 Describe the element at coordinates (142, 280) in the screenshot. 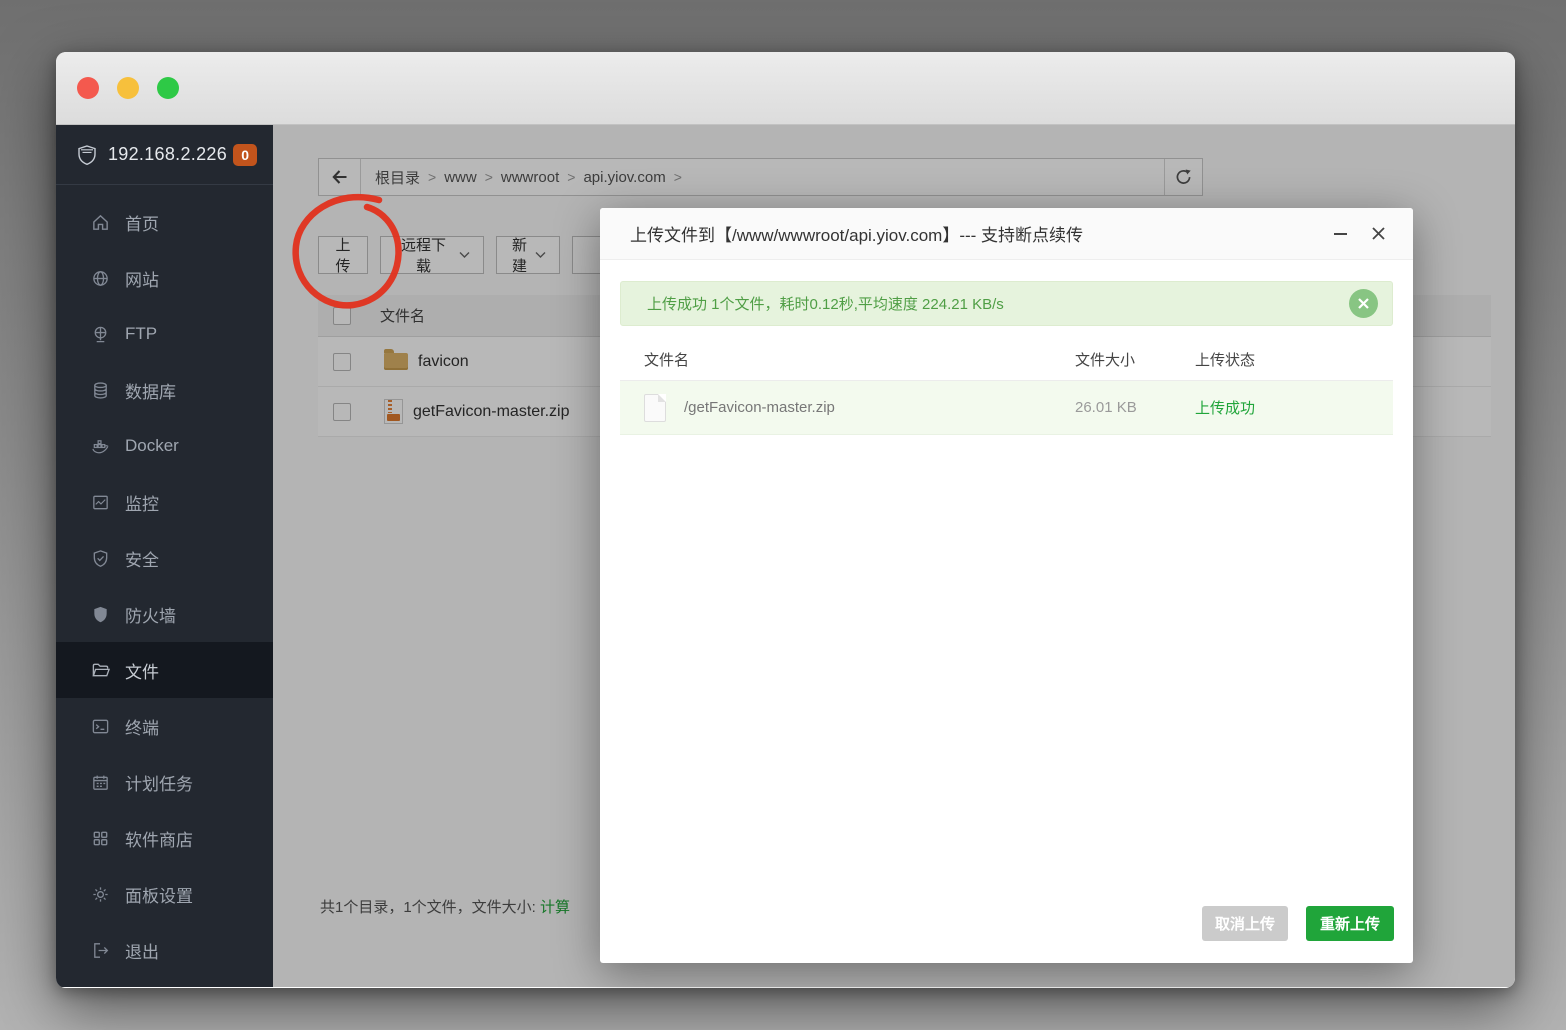

I see `sidebar-item-label: 网站` at that location.